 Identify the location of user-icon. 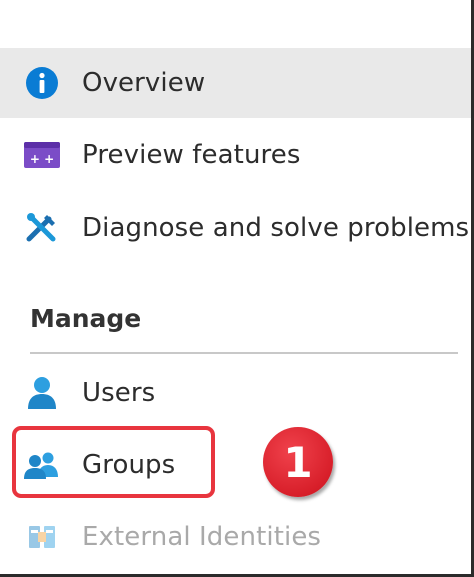
(42, 393).